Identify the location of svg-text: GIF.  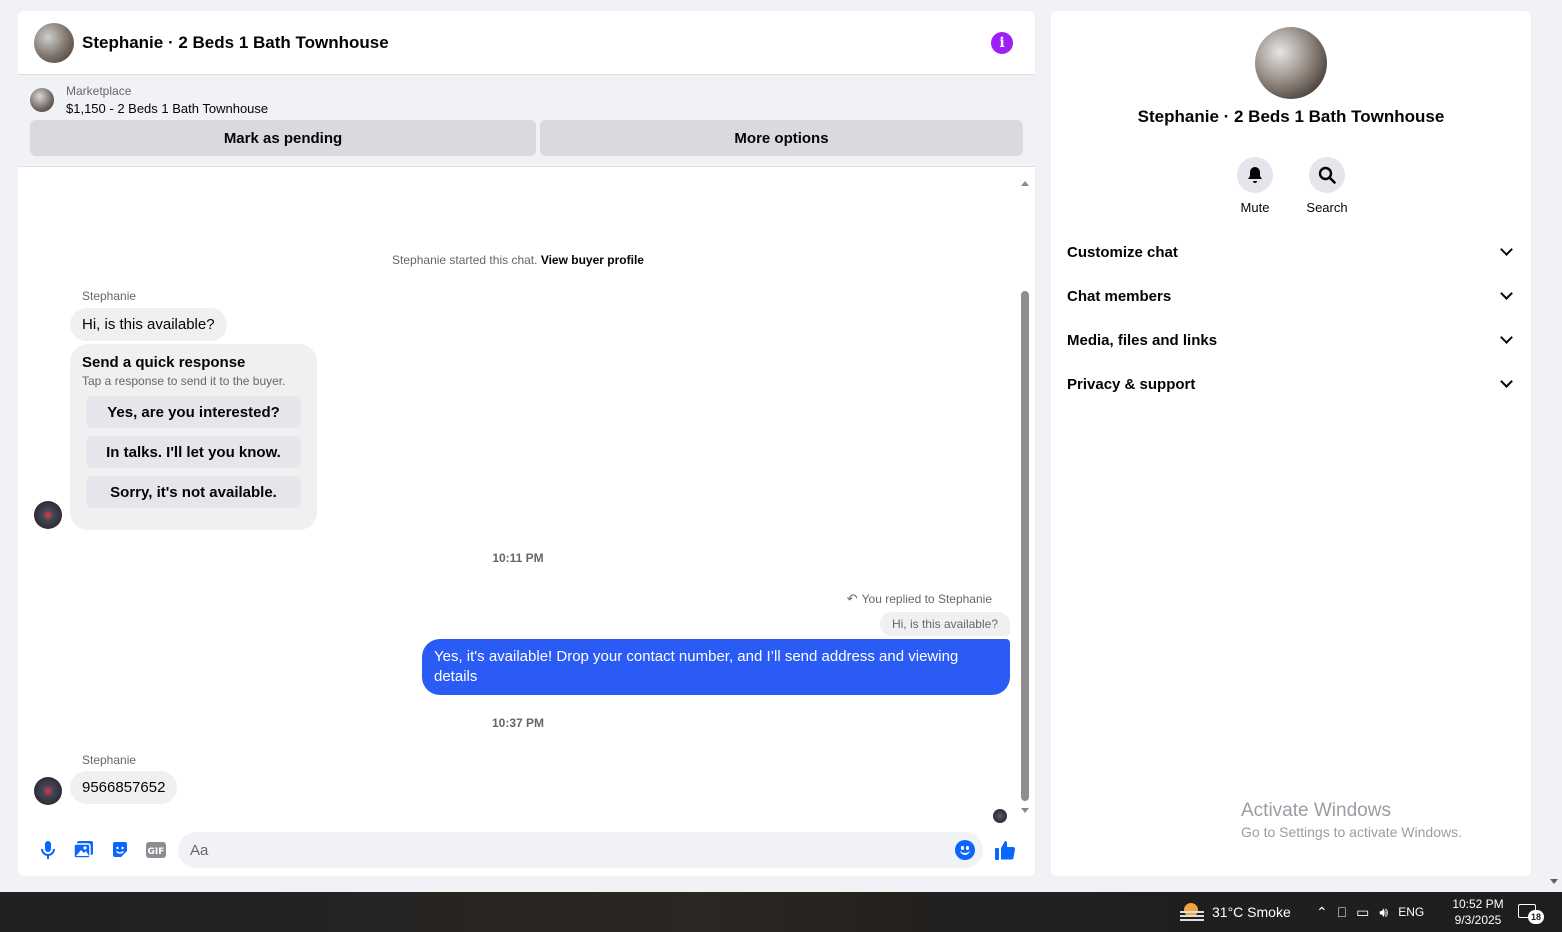
(156, 852).